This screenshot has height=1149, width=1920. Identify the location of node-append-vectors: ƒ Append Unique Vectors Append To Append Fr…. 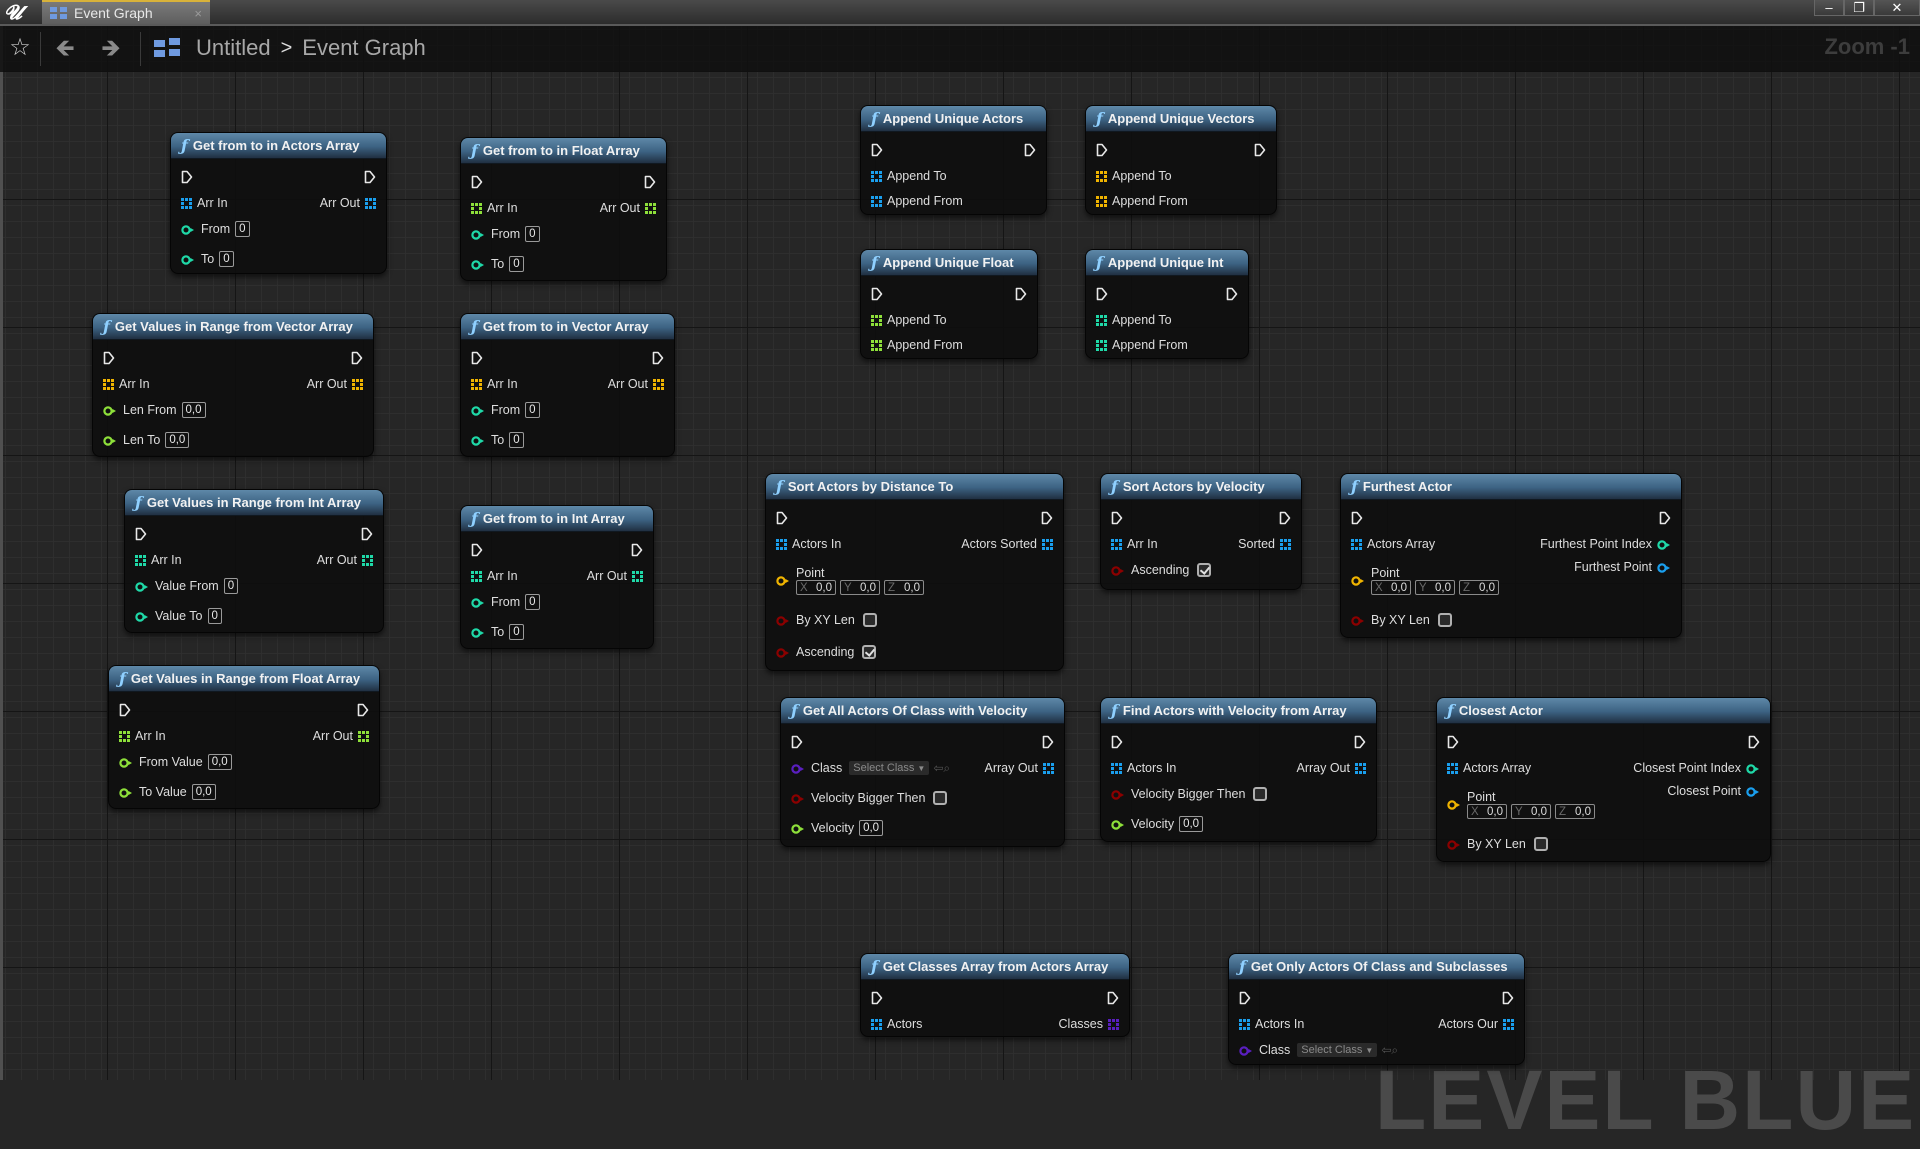
(1181, 160).